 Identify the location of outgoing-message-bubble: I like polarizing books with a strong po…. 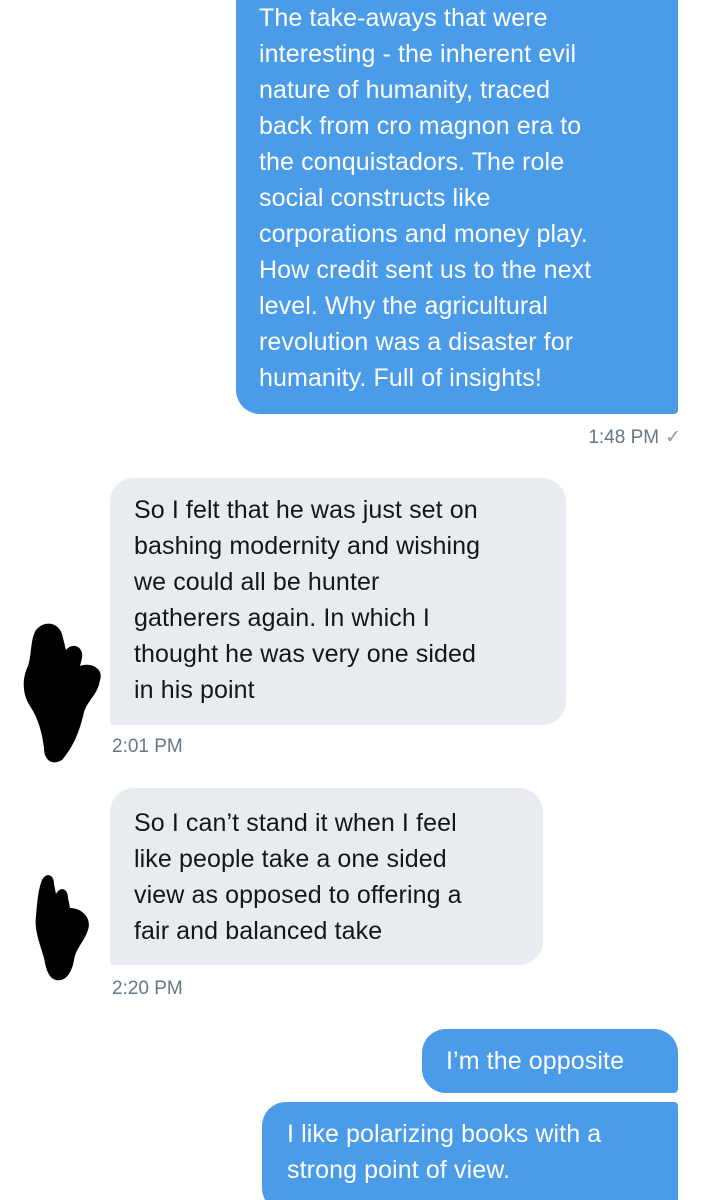
(470, 1151).